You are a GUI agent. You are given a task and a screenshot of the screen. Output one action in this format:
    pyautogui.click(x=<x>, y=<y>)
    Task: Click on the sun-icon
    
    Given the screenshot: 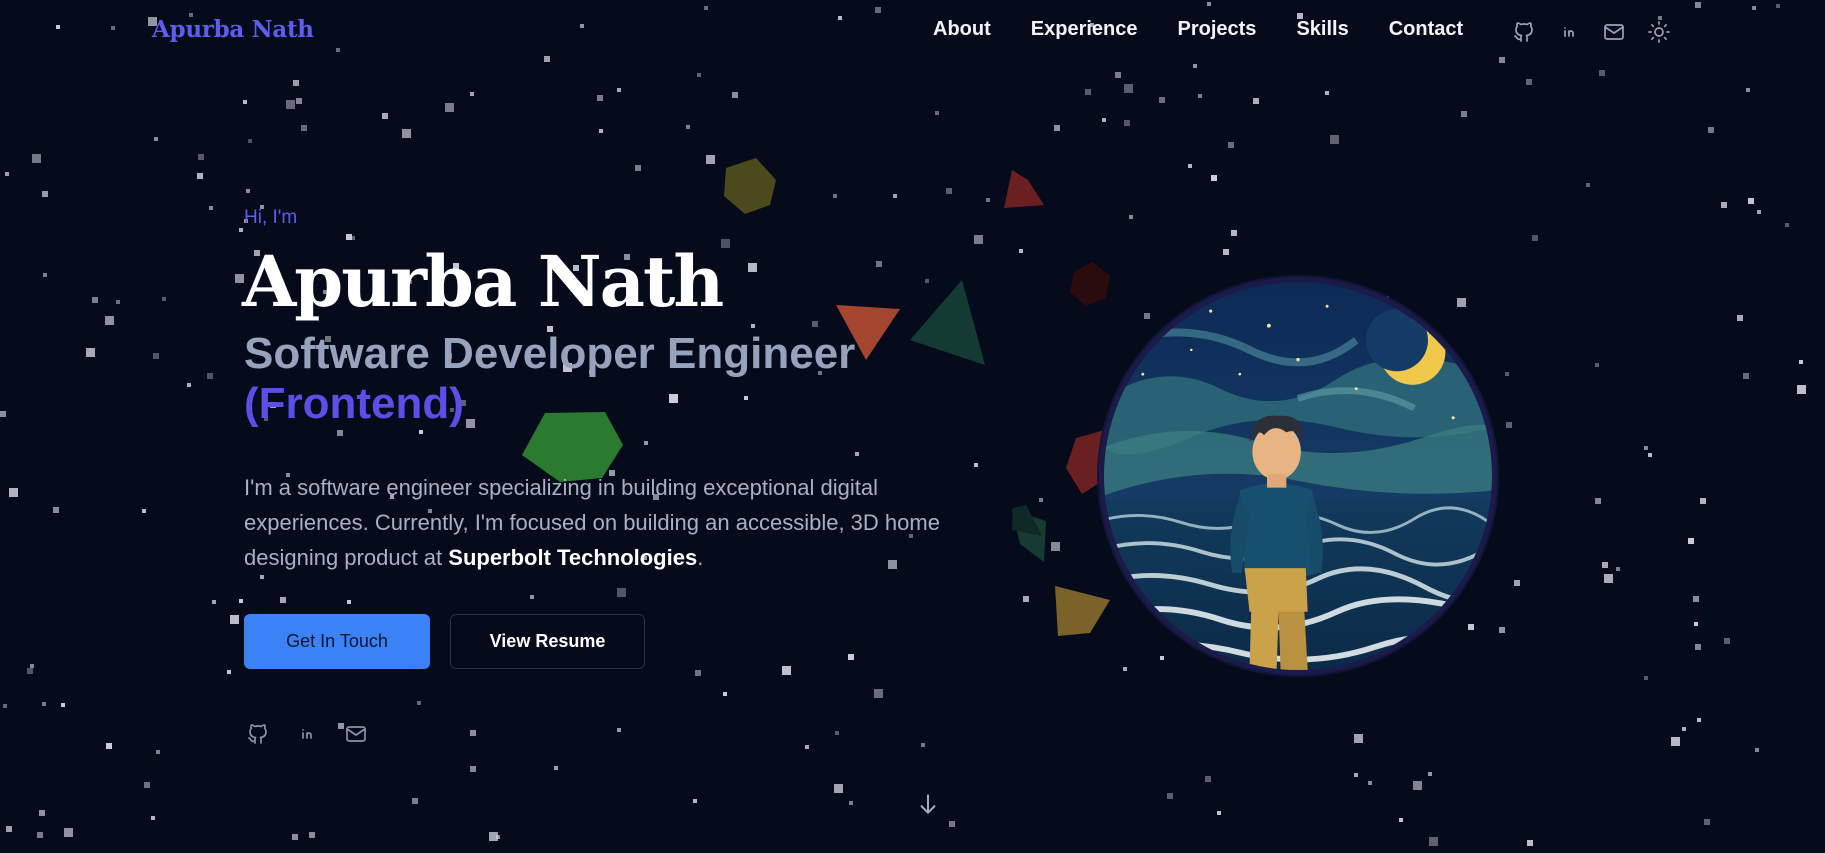 What is the action you would take?
    pyautogui.click(x=1658, y=31)
    